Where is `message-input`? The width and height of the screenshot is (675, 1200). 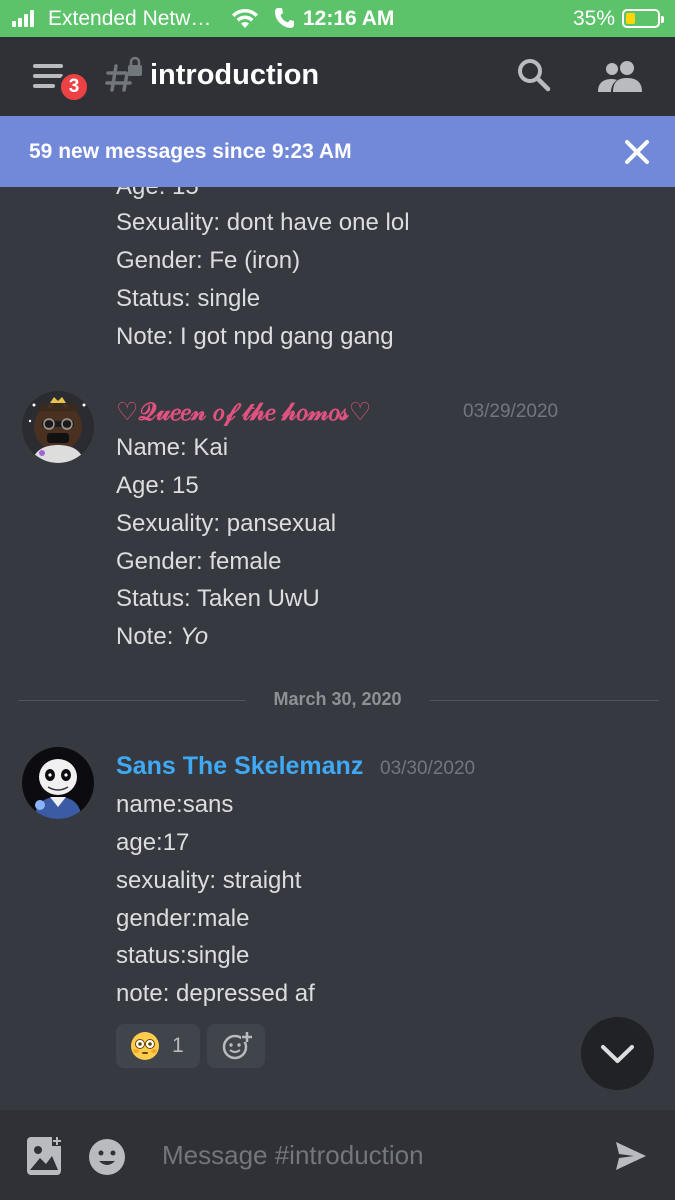
message-input is located at coordinates (370, 1155).